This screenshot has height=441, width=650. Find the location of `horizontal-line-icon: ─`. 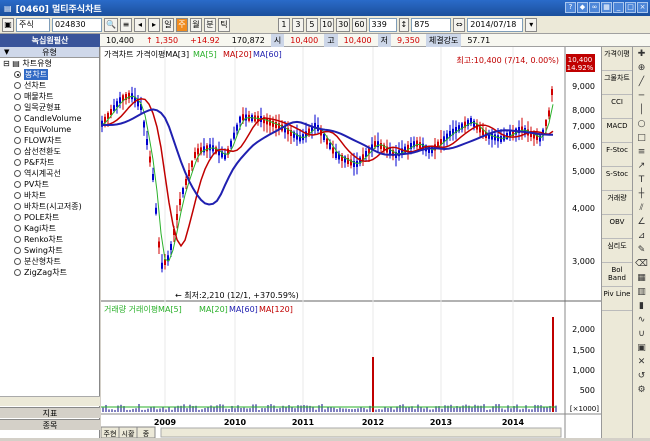

horizontal-line-icon: ─ is located at coordinates (641, 96).